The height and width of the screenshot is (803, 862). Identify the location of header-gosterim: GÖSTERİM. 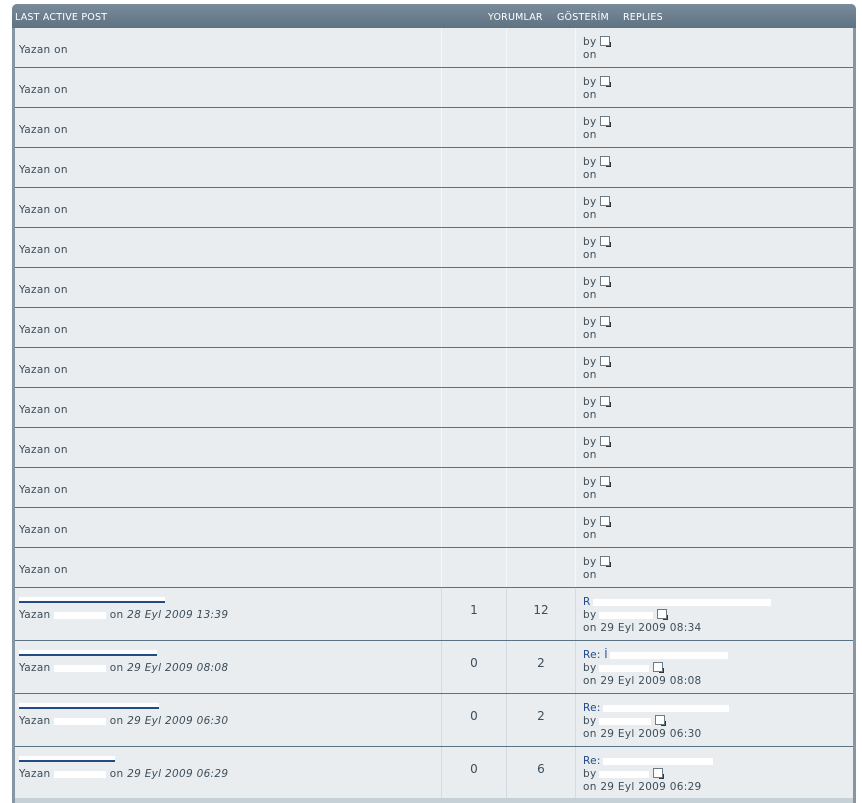
(583, 17).